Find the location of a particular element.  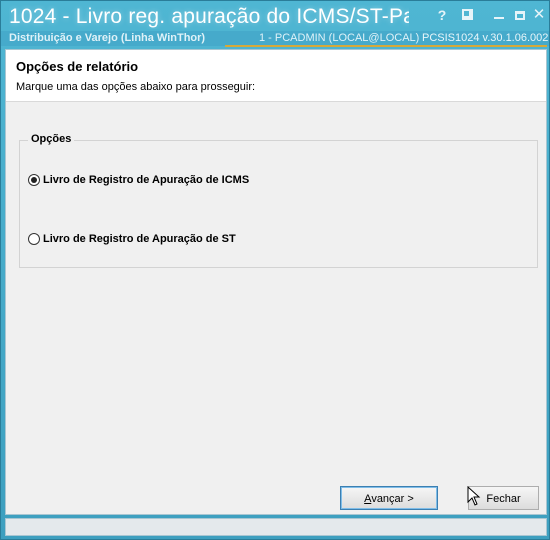

option-icms: Livro de Registro de Apuração de ICMS is located at coordinates (138, 180).